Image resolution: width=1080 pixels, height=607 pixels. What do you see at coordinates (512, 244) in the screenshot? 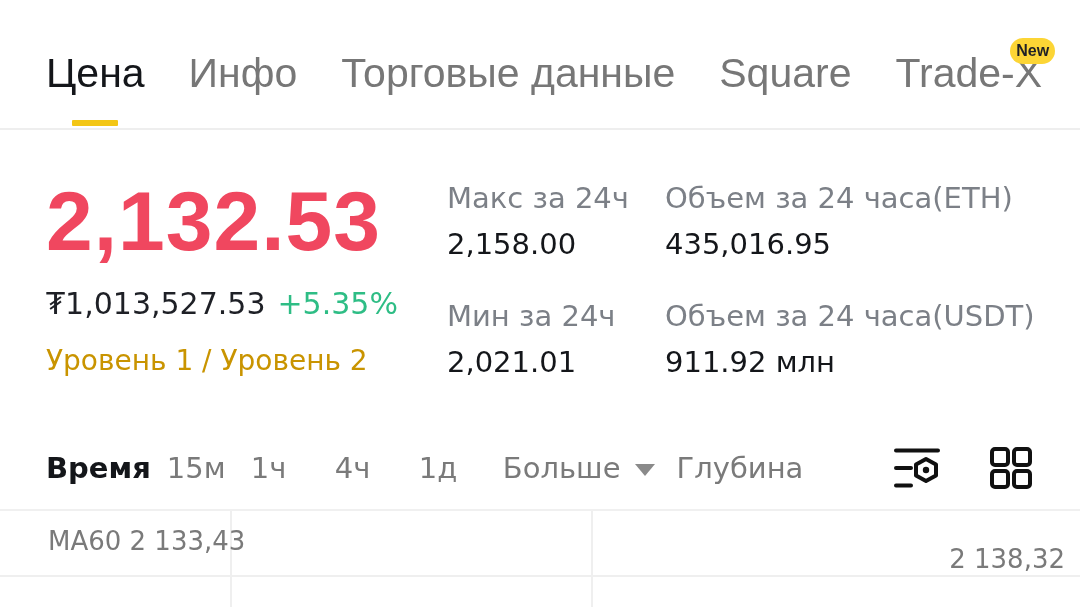
I see `stat-value: 2,158.00` at bounding box center [512, 244].